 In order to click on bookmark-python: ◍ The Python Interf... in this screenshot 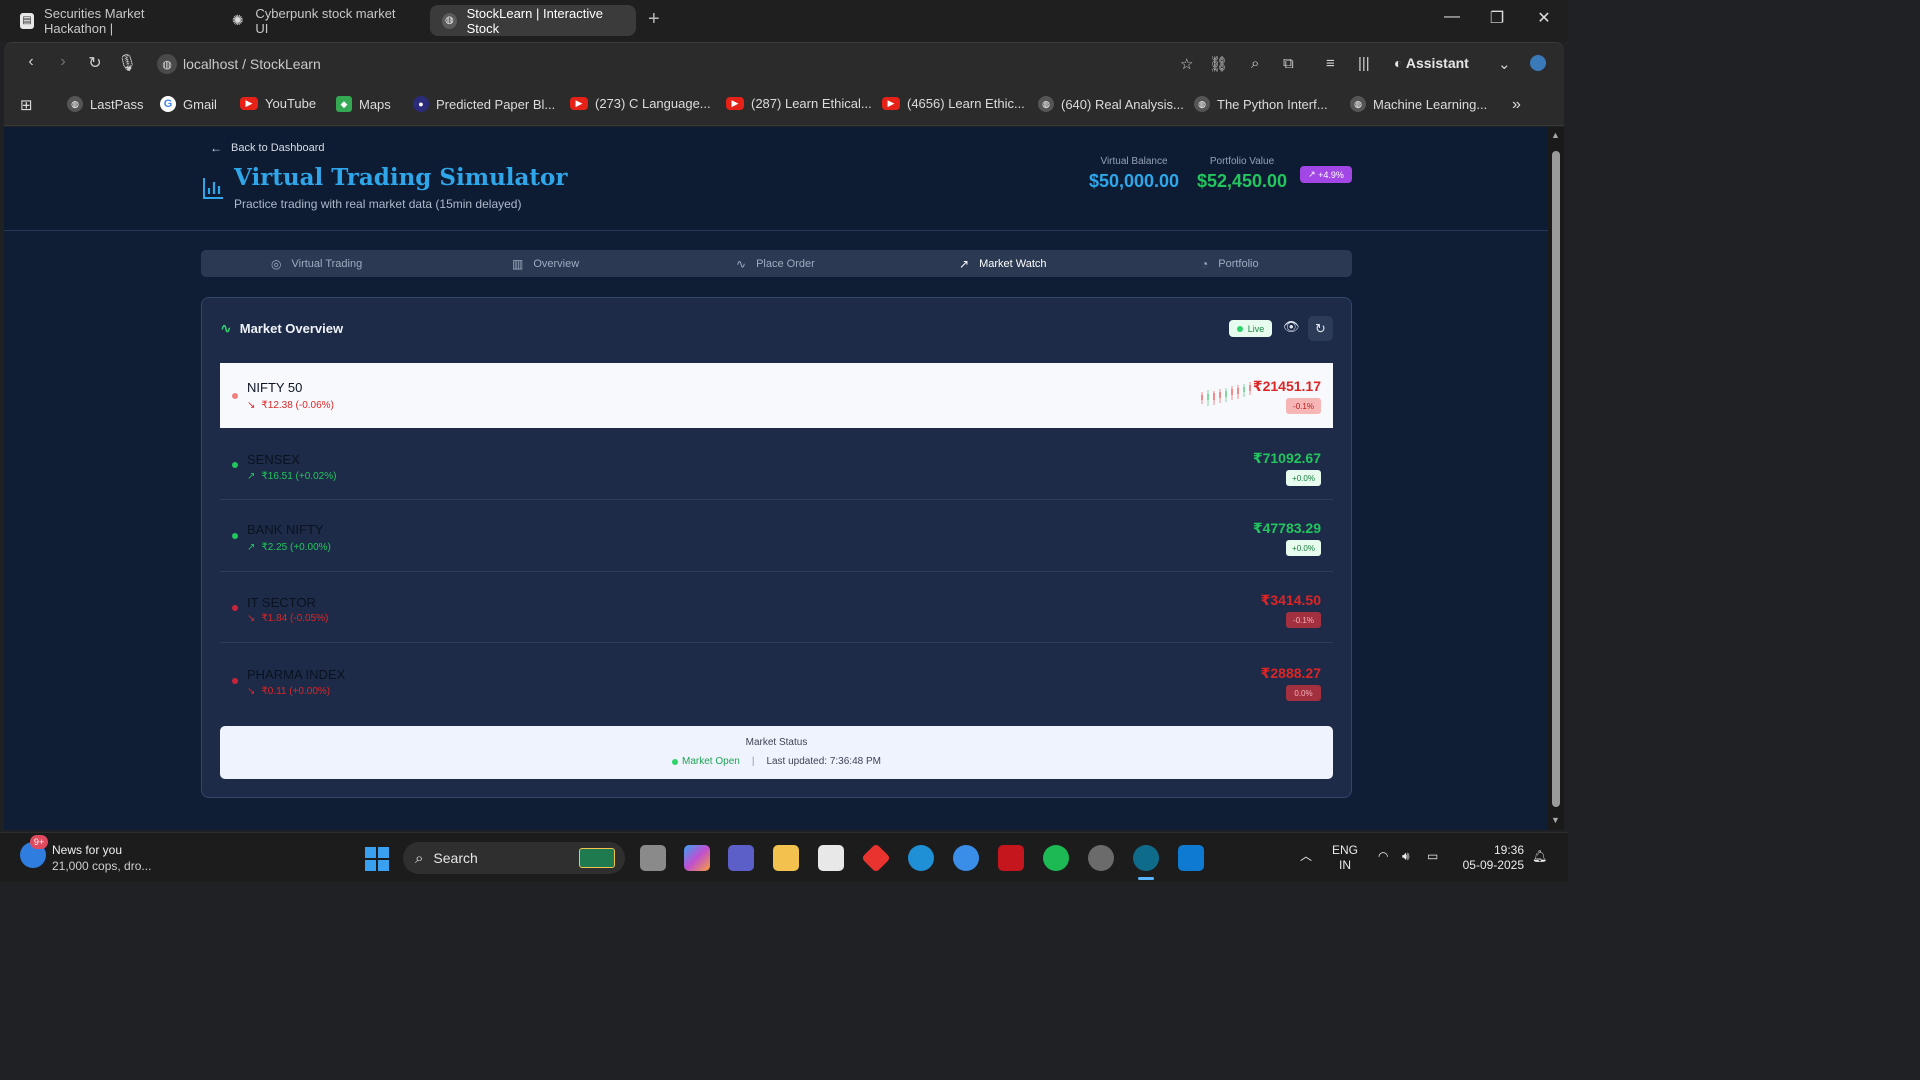, I will do `click(1261, 104)`.